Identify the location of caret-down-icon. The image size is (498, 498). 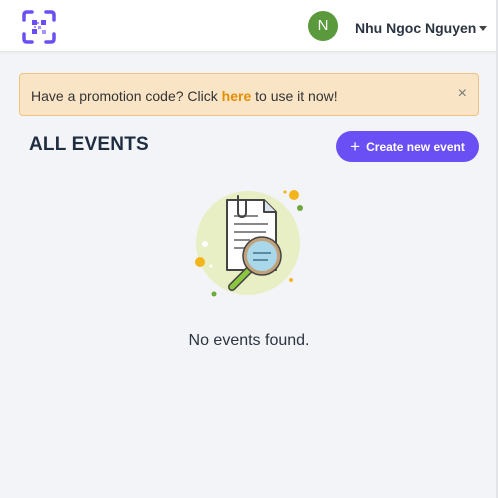
(483, 28).